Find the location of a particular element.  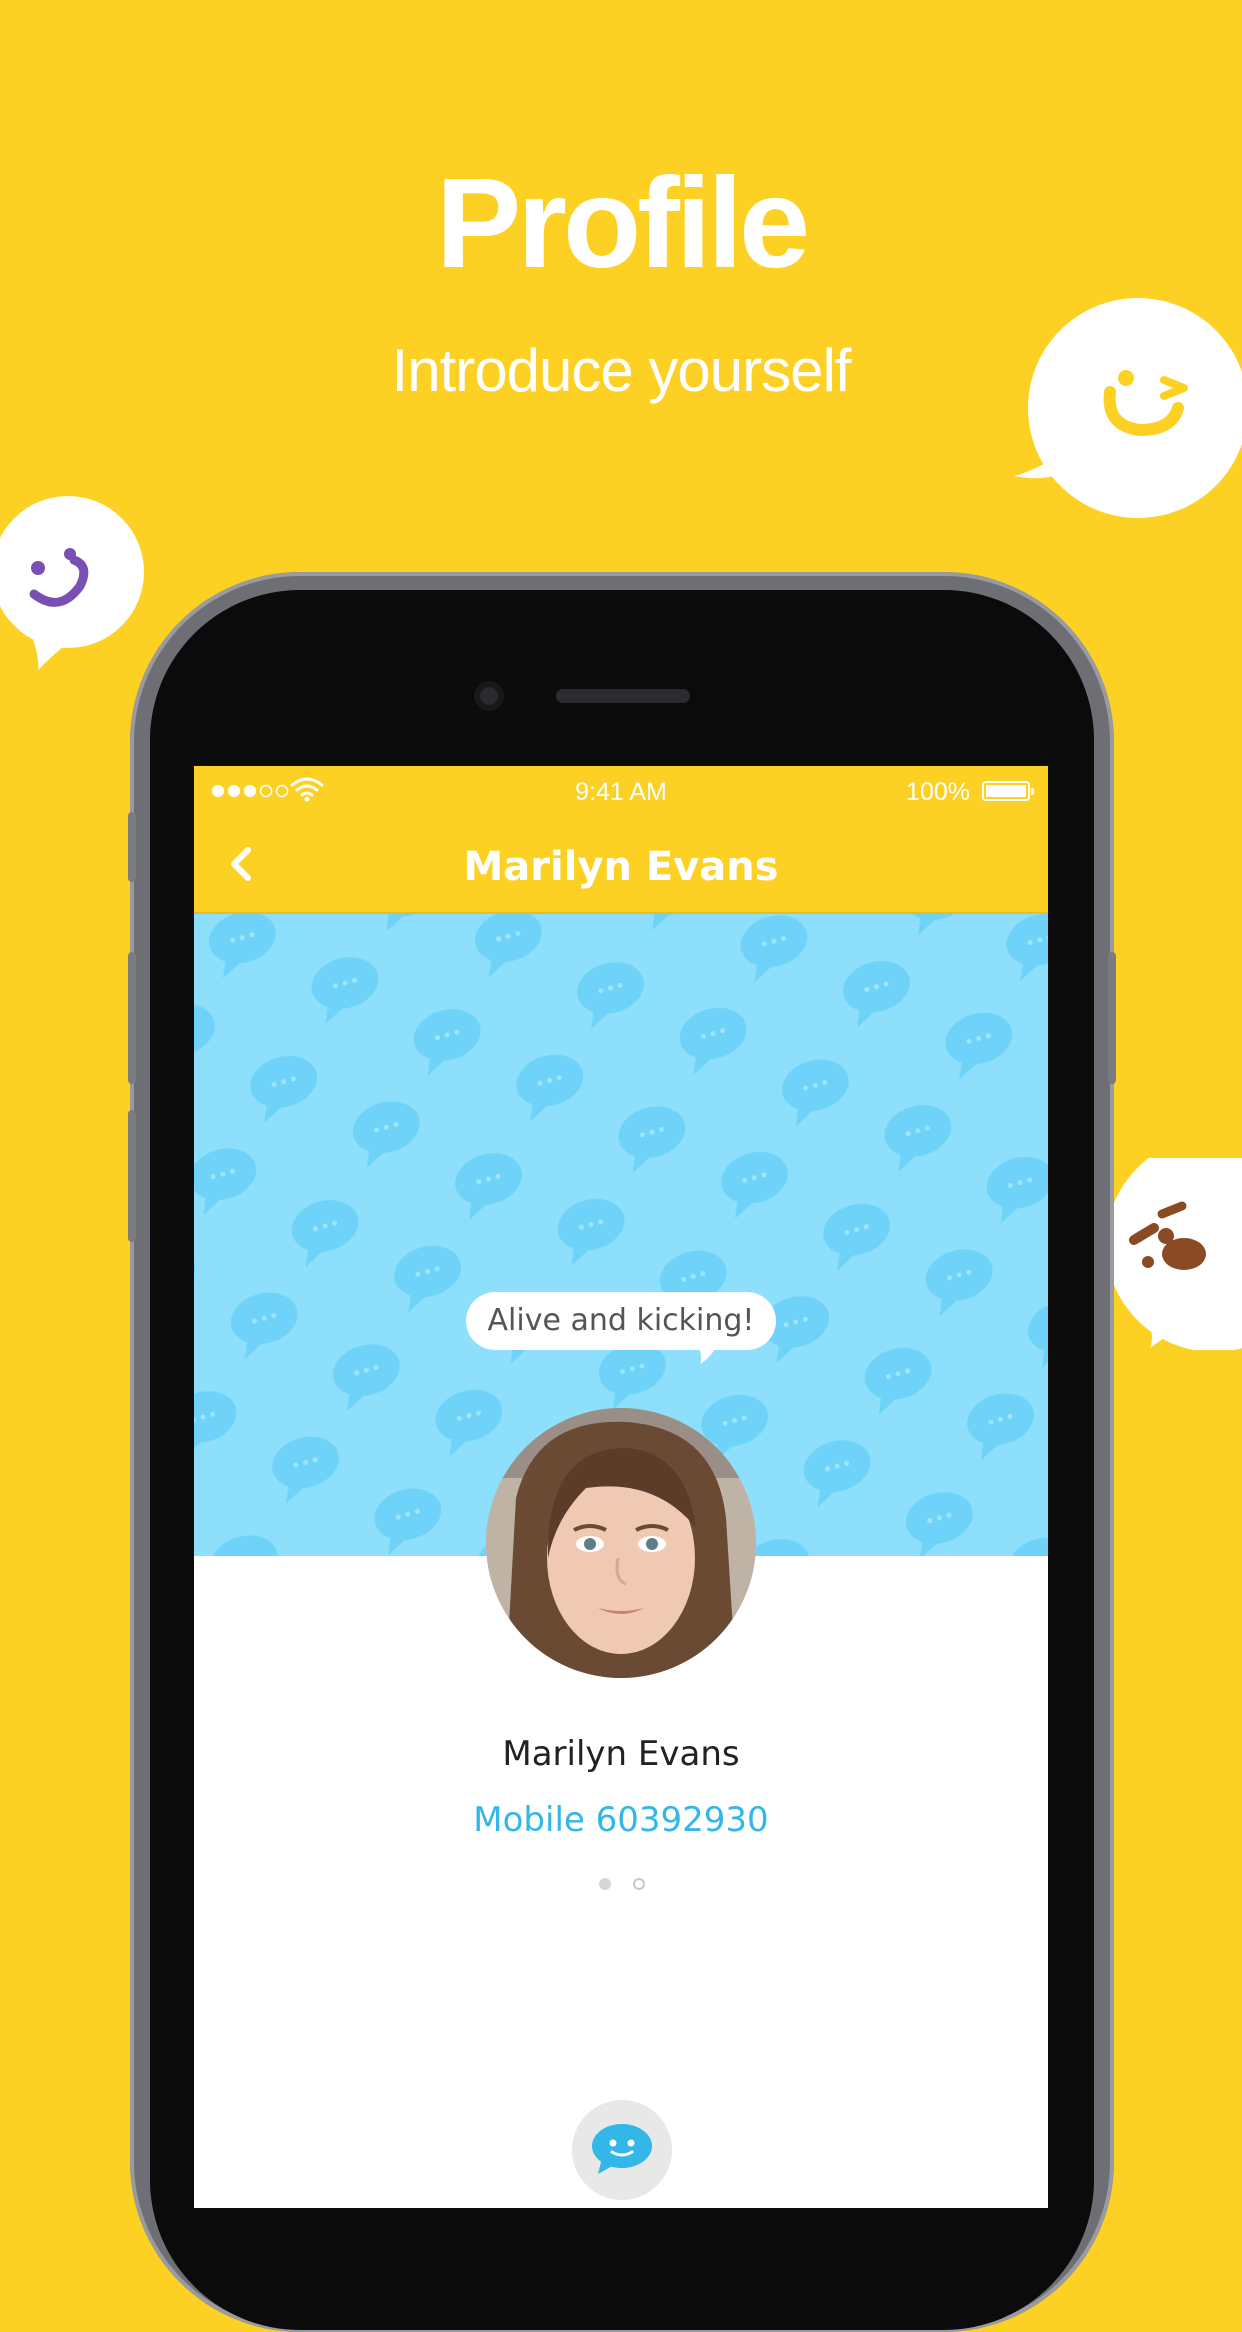

profile-phone-link: Mobile 60392930 is located at coordinates (621, 1820).